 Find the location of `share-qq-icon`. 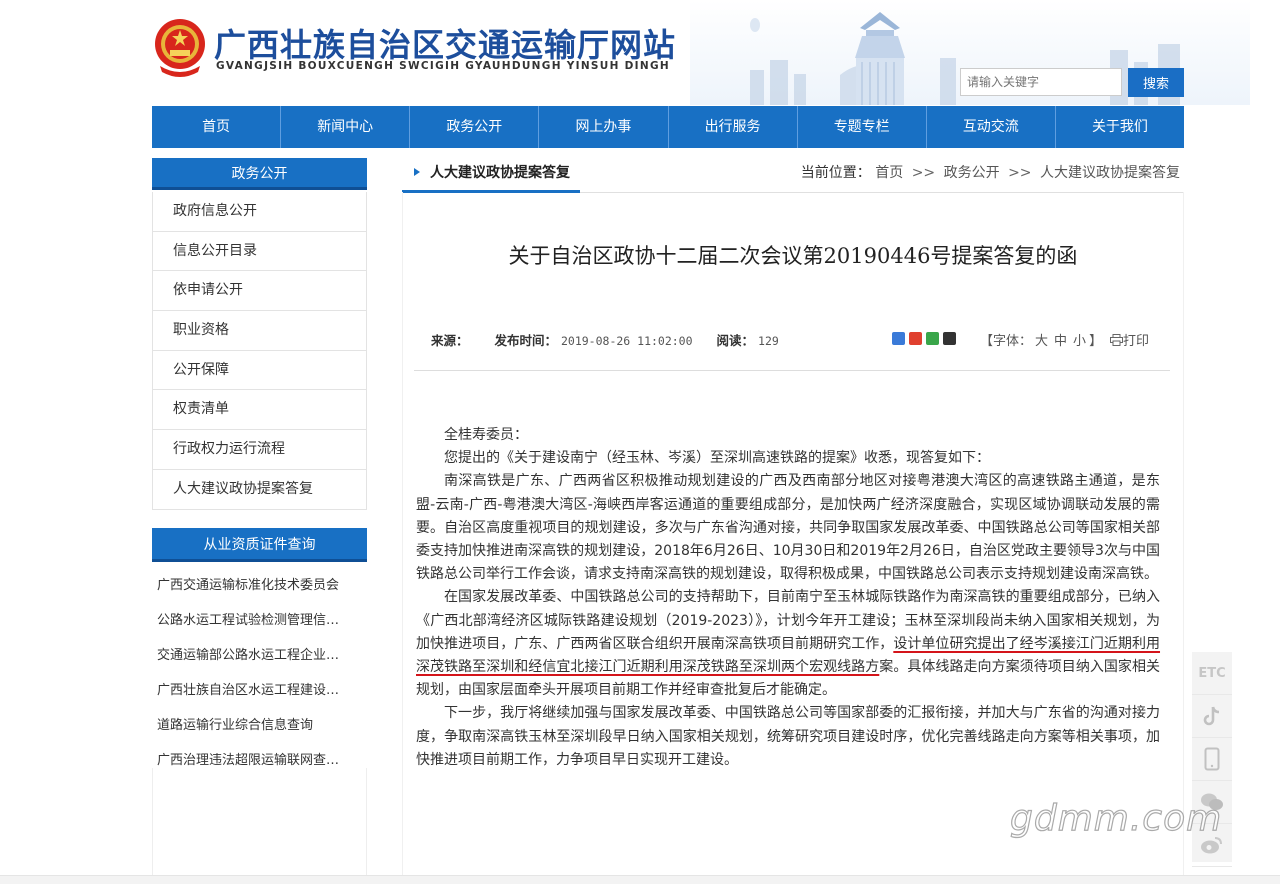

share-qq-icon is located at coordinates (949, 338).